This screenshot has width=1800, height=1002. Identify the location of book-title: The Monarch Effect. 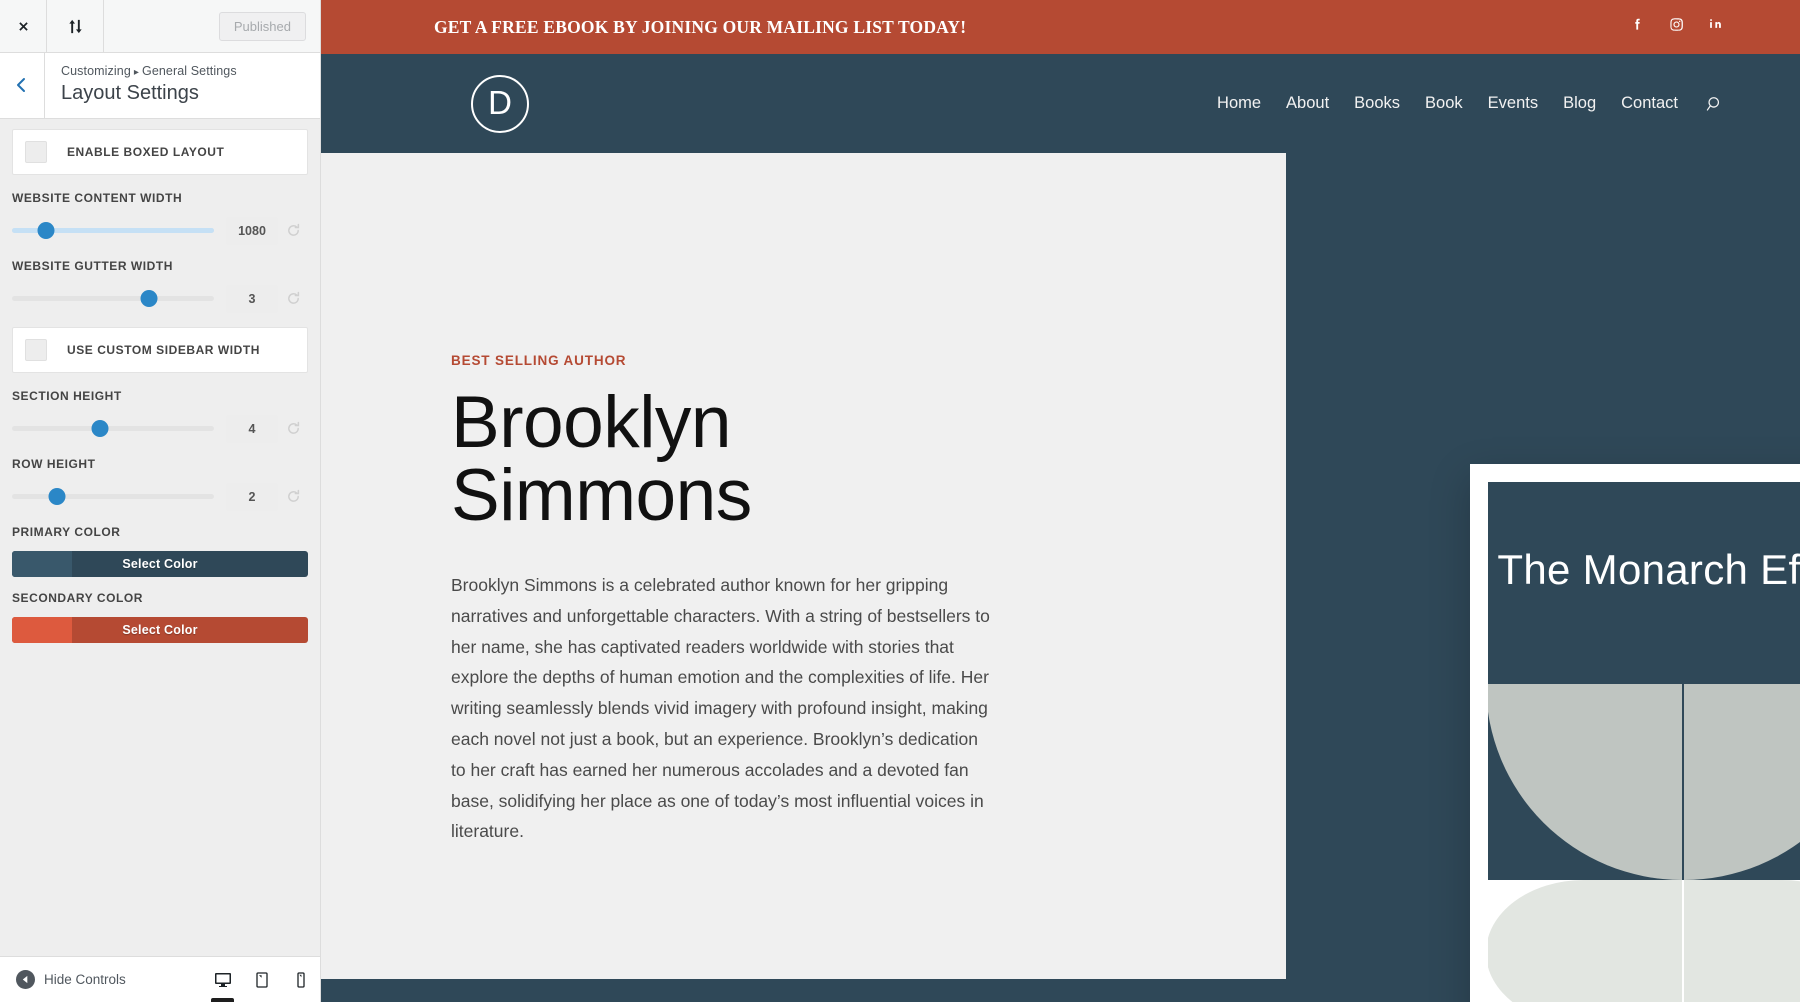
(1648, 569).